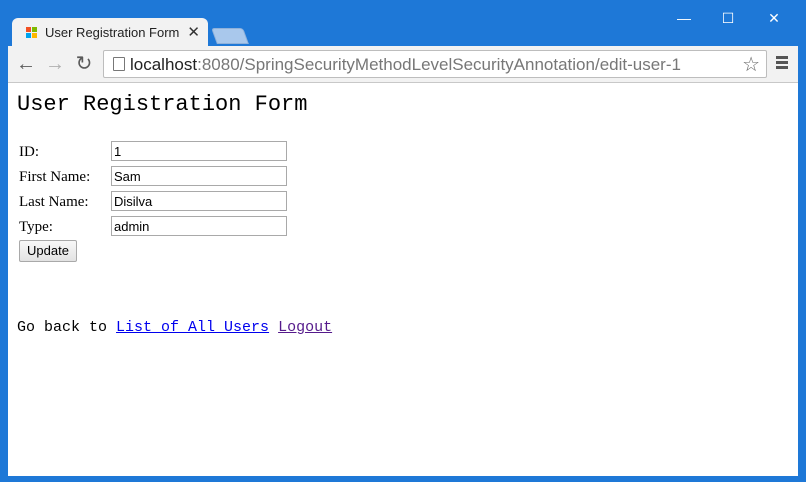  I want to click on close-window-button: ✕, so click(774, 18).